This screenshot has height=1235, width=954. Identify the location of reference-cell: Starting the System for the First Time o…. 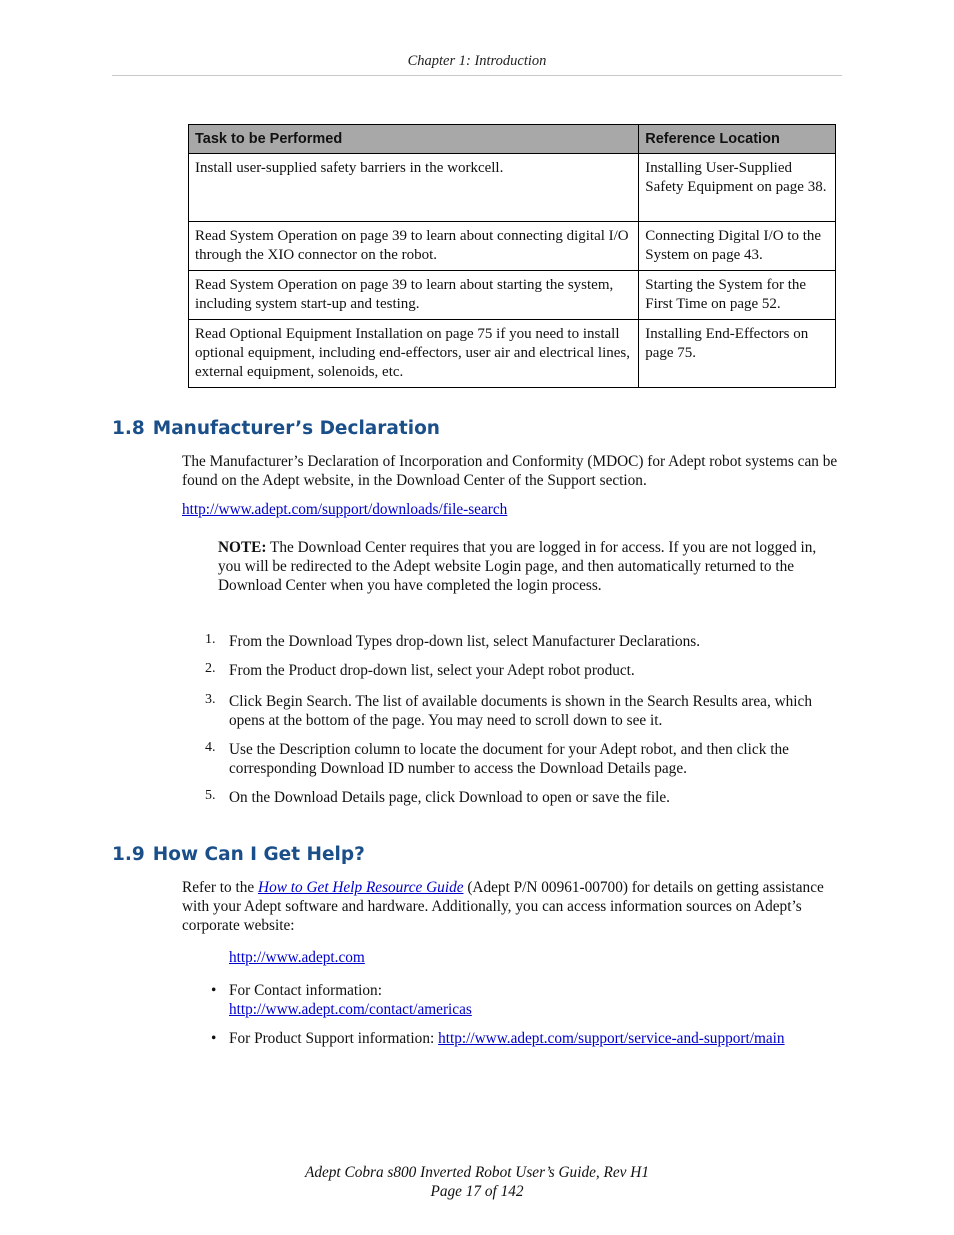
(737, 295).